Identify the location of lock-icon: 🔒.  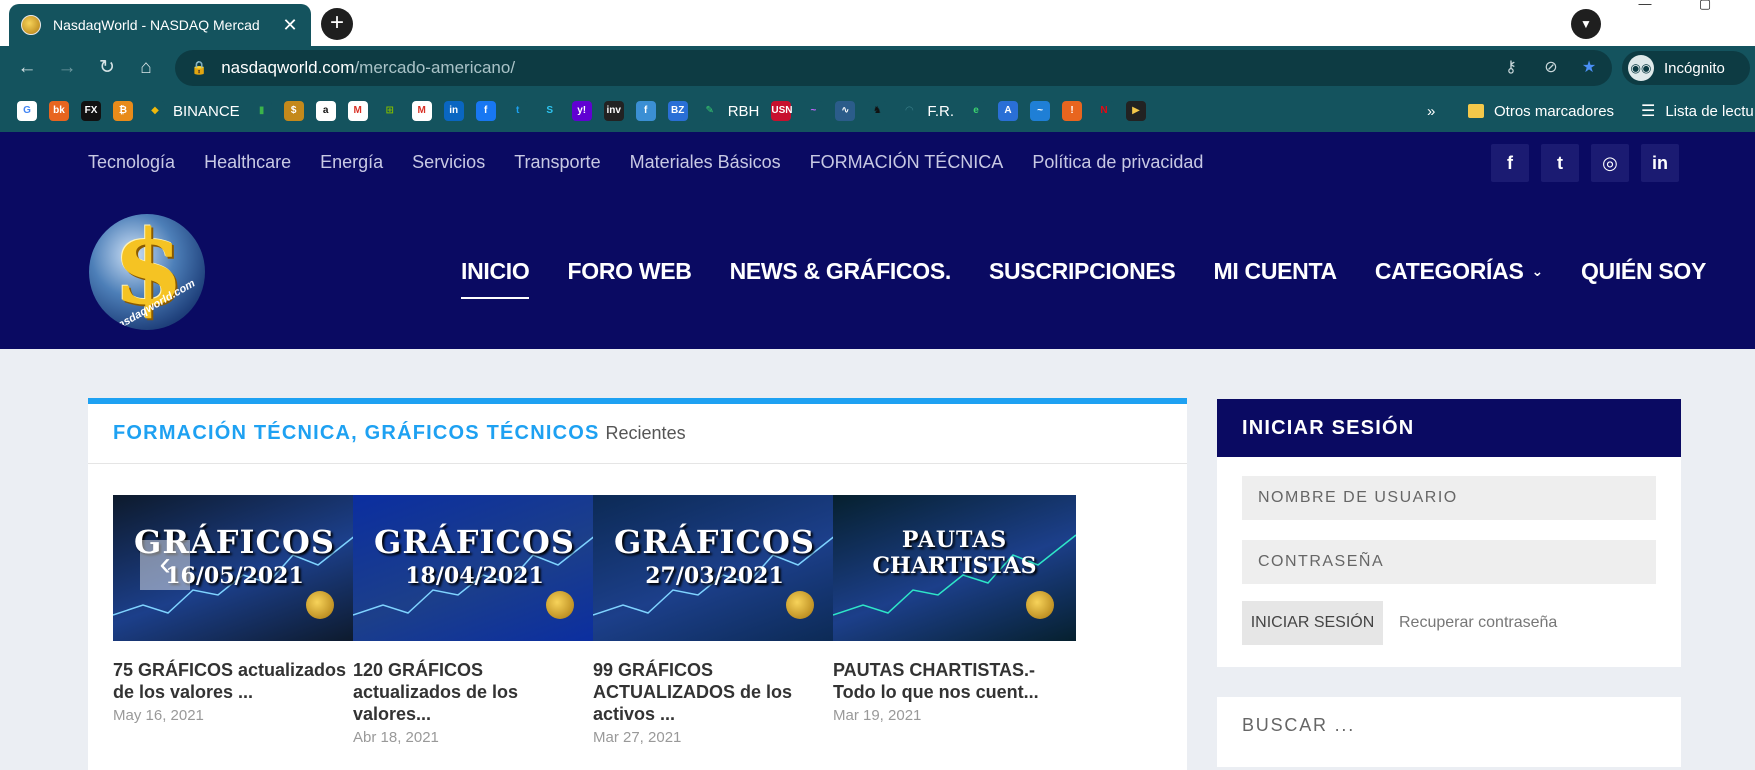
(199, 67).